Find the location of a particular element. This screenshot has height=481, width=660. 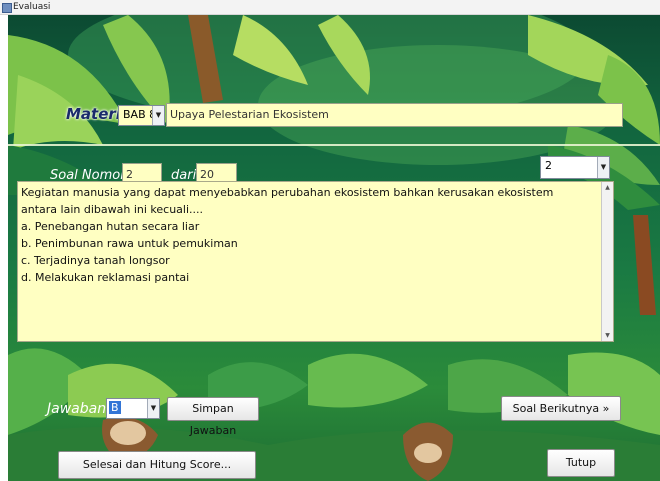

simpan-jawaban-button: Simpan Jawaban is located at coordinates (213, 417).